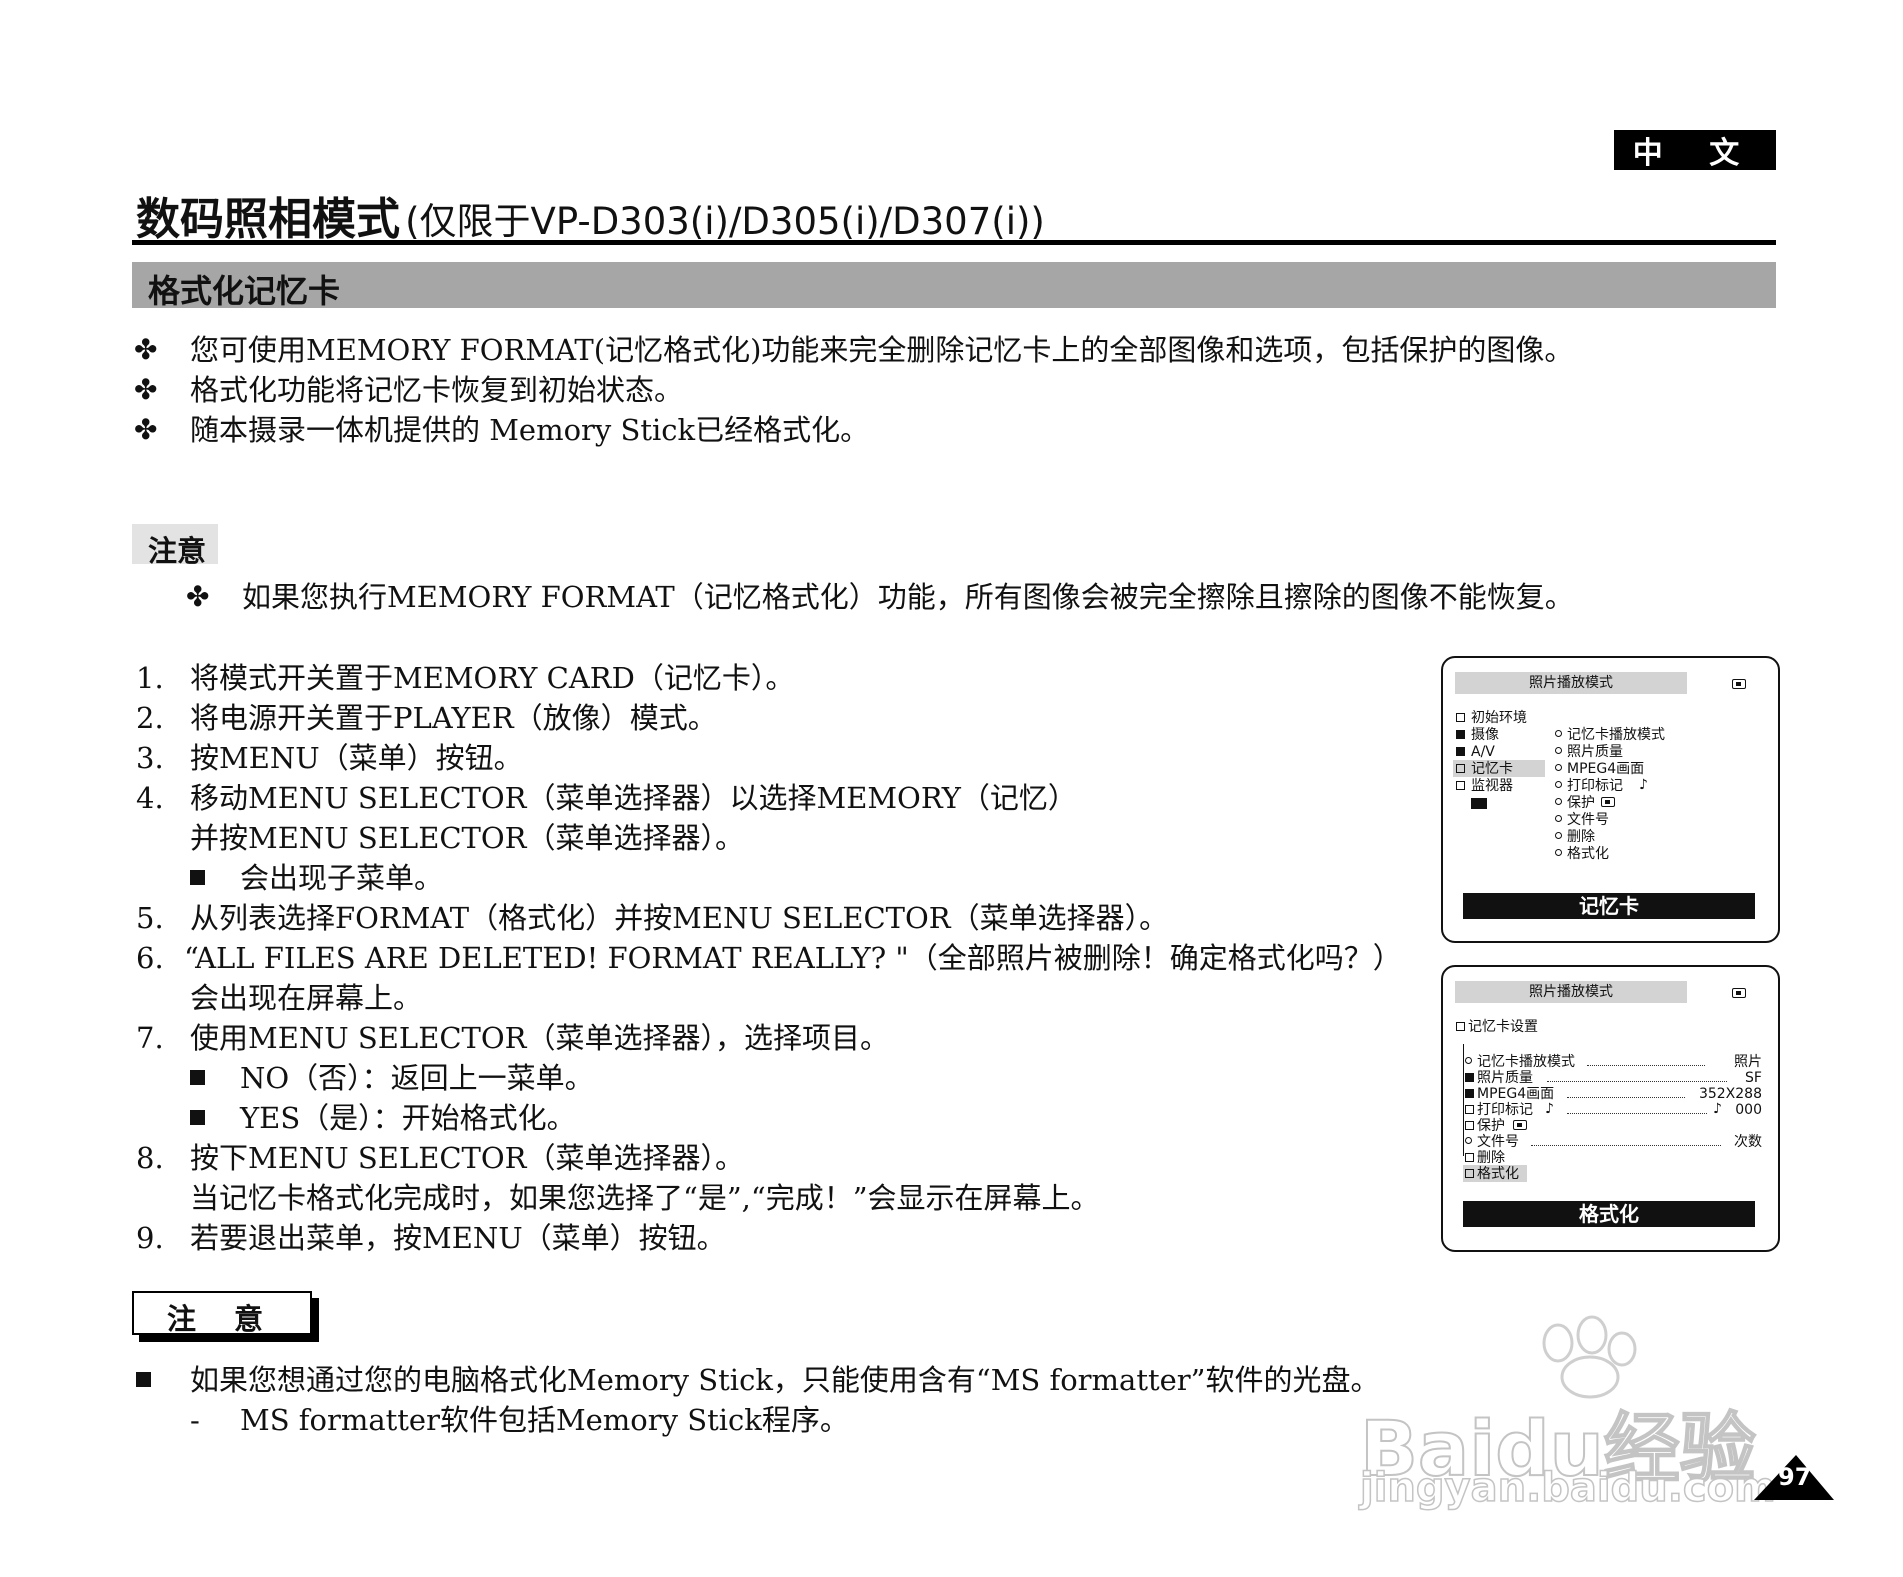 The image size is (1903, 1577). I want to click on note-box-label-text: 注 意, so click(222, 1319).